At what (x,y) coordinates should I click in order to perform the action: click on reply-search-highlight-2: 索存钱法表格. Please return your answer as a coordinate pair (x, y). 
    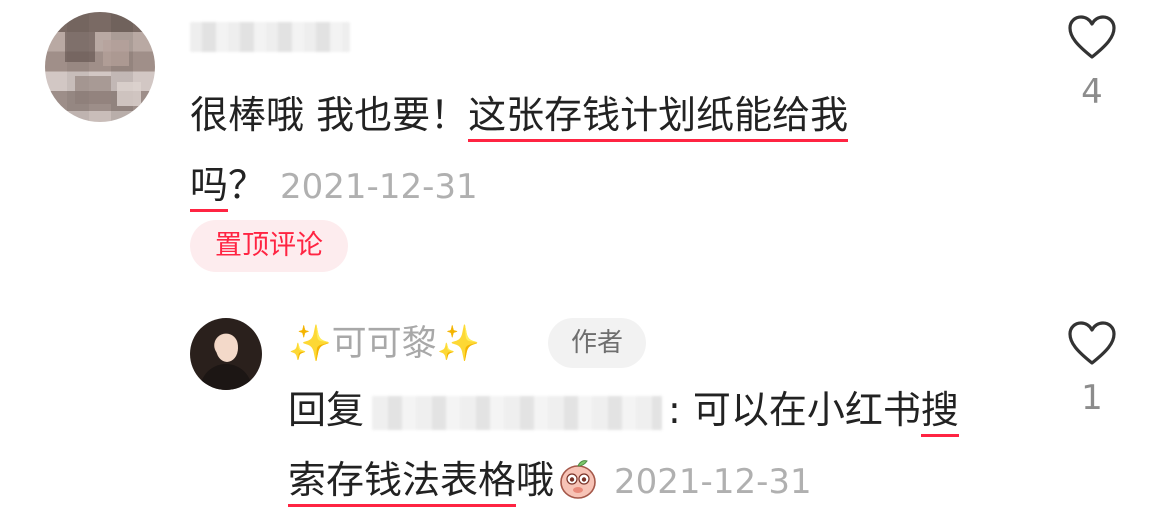
    Looking at the image, I should click on (402, 482).